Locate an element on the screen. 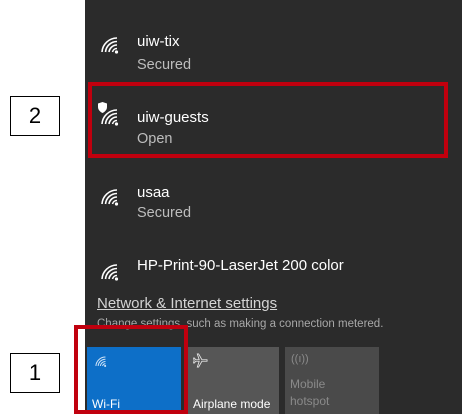  highlight-box-uiw-guests is located at coordinates (268, 120).